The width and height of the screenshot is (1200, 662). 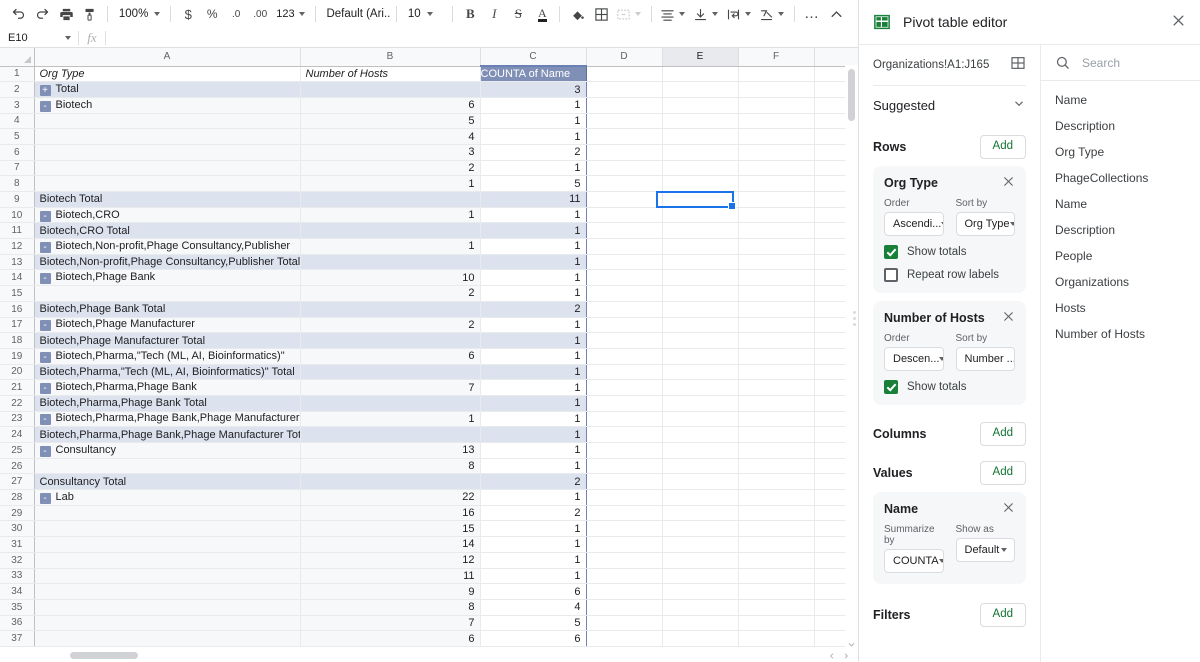 I want to click on cell-d4, so click(x=624, y=121).